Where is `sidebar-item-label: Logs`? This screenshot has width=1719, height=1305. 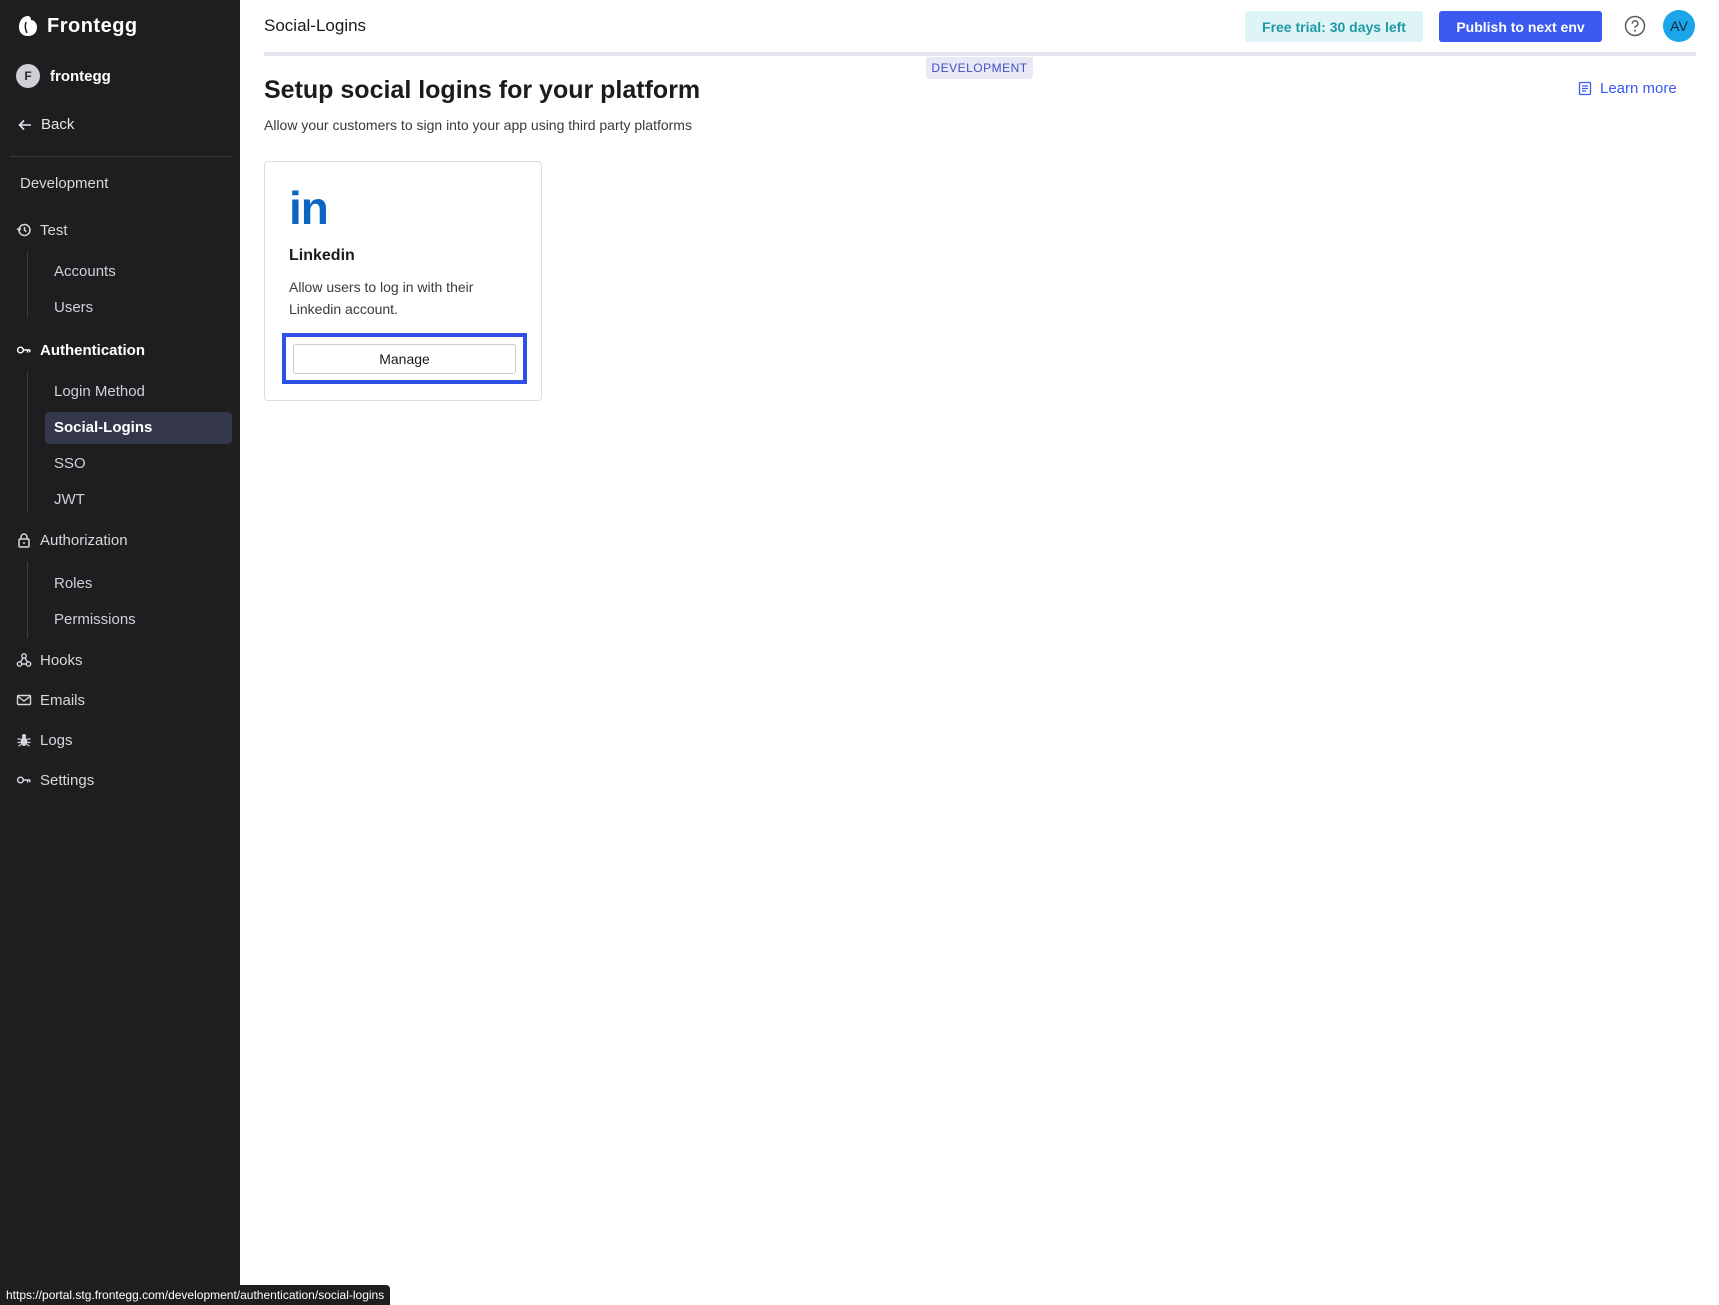
sidebar-item-label: Logs is located at coordinates (56, 740).